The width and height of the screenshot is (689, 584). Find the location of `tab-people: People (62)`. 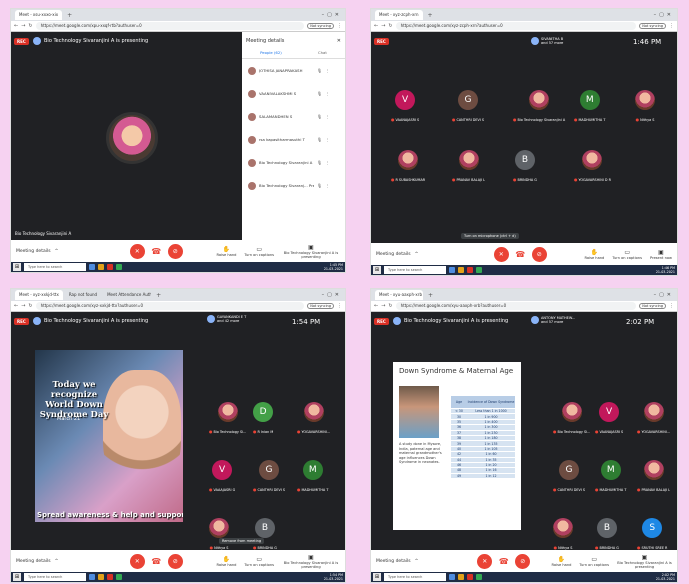

tab-people: People (62) is located at coordinates (271, 52).